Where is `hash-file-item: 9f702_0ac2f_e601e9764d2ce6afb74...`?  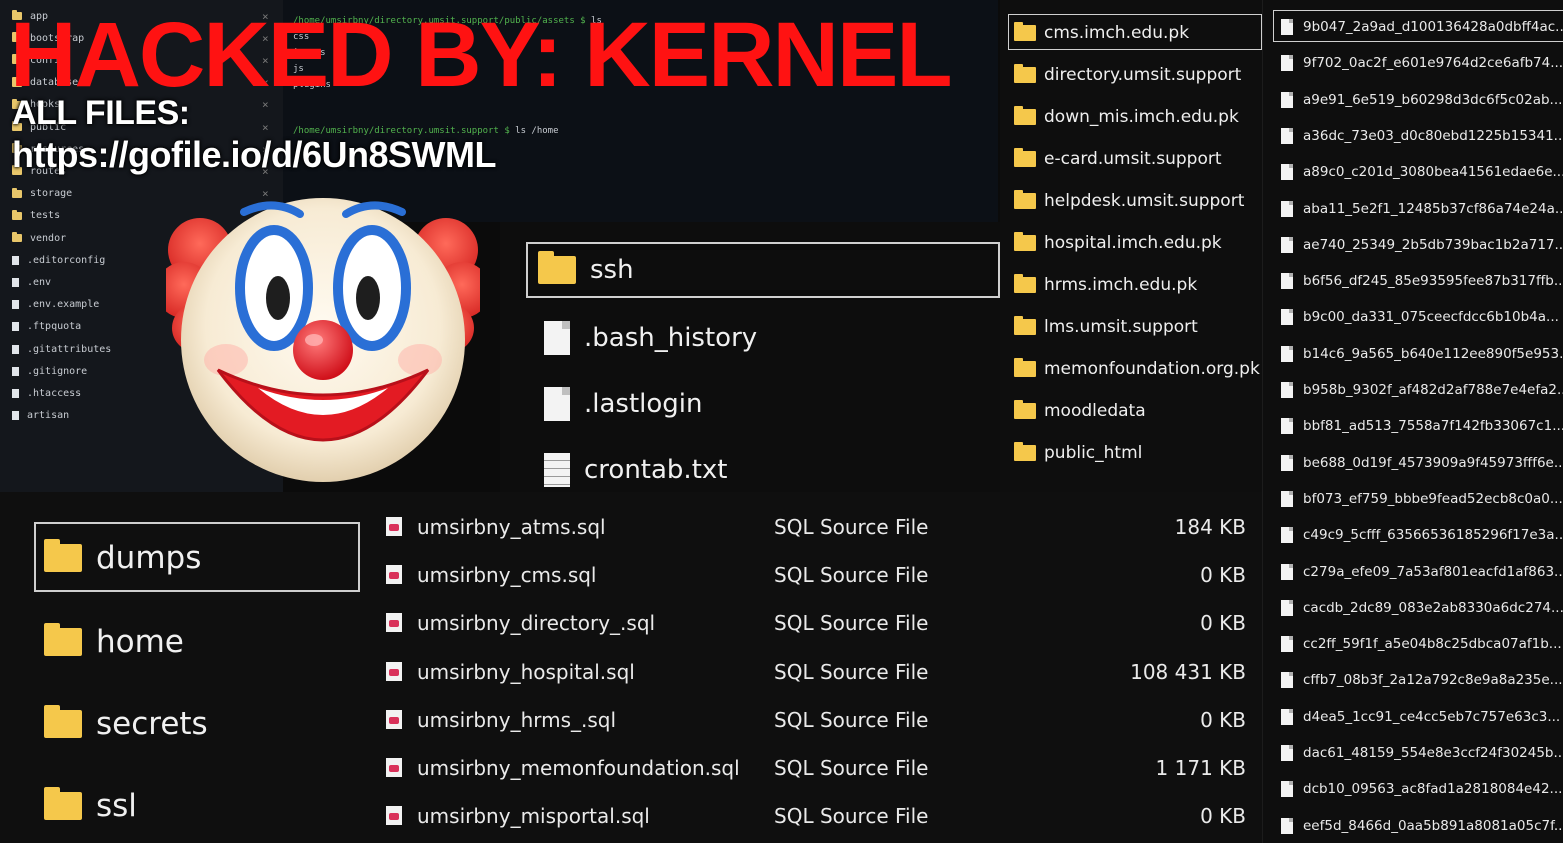 hash-file-item: 9f702_0ac2f_e601e9764d2ce6afb74... is located at coordinates (1422, 63).